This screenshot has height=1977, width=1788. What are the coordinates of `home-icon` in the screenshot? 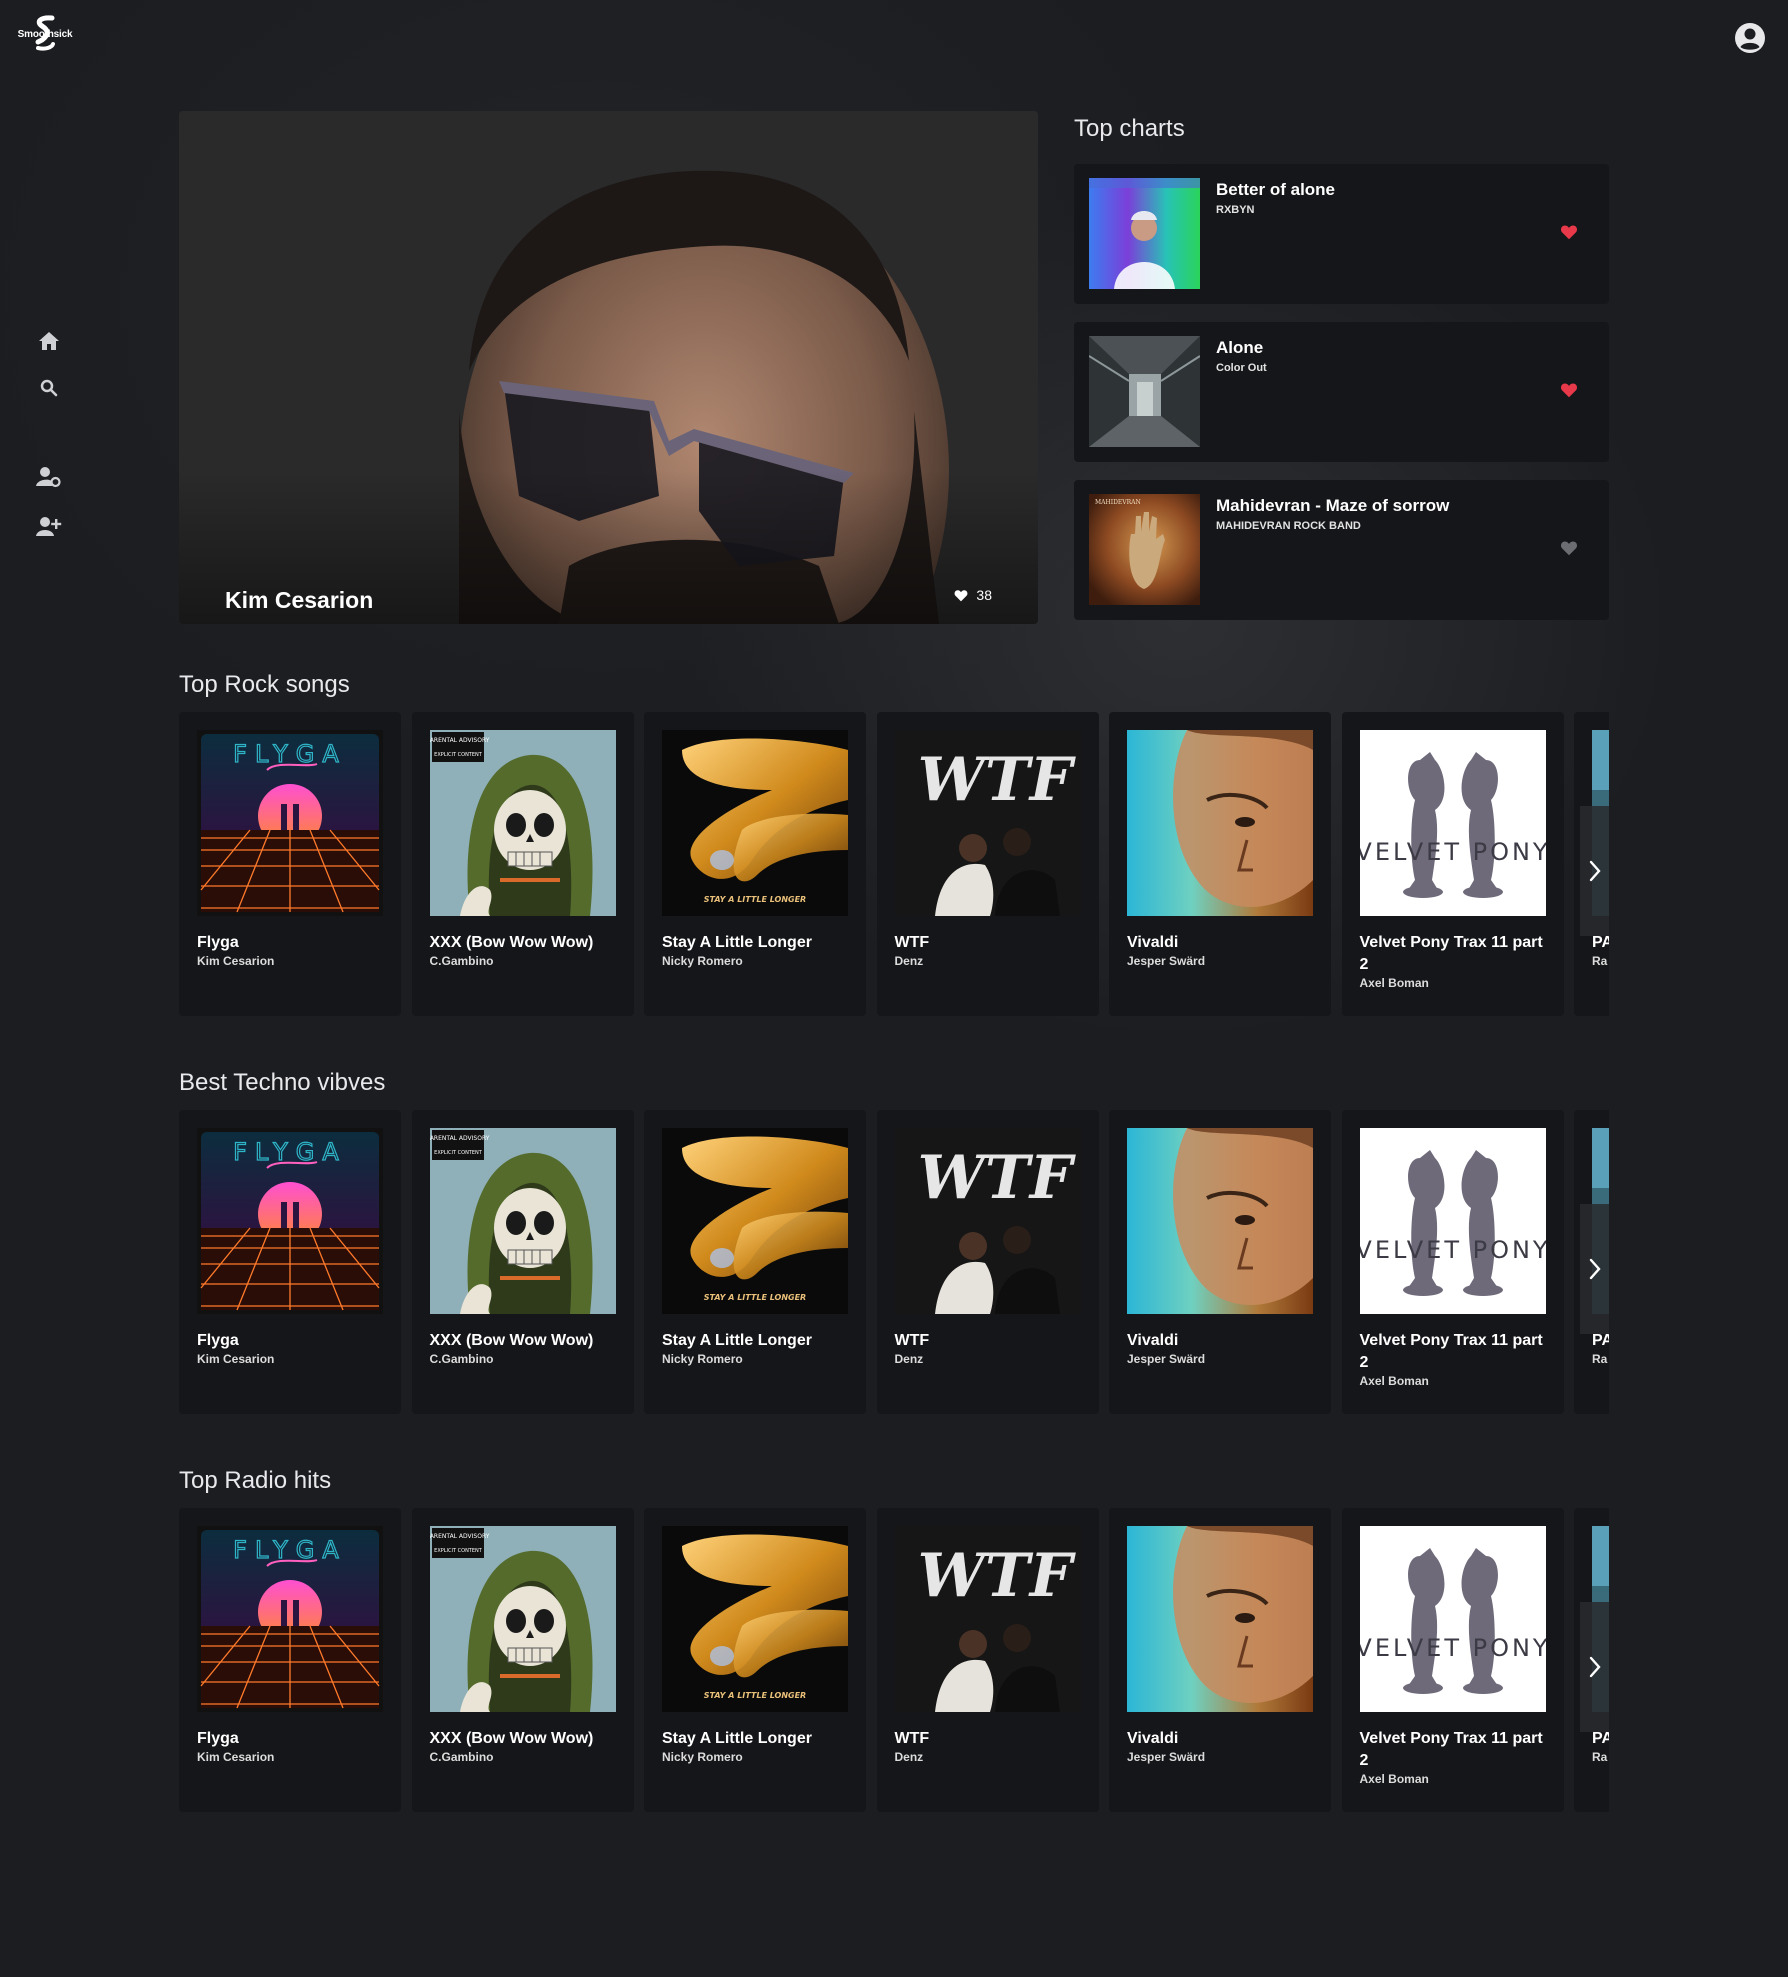 It's located at (49, 341).